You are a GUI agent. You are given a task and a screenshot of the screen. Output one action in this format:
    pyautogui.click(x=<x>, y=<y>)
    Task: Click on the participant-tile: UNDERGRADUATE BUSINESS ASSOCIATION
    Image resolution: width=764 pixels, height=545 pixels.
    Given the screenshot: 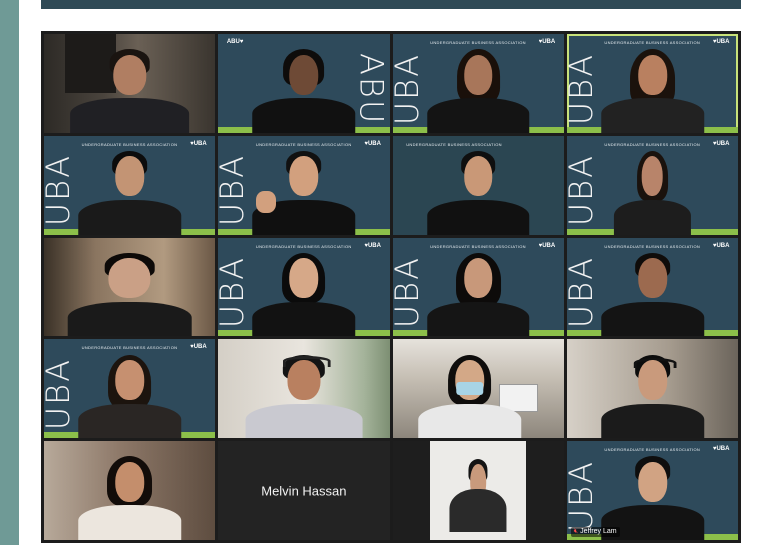 What is the action you would take?
    pyautogui.click(x=478, y=185)
    